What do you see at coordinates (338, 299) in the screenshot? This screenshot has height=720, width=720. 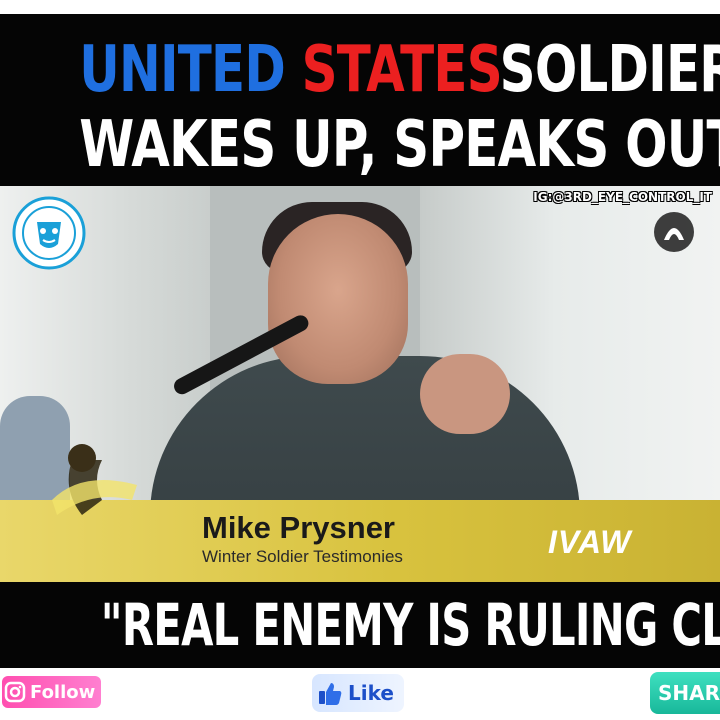 I see `speaker-head` at bounding box center [338, 299].